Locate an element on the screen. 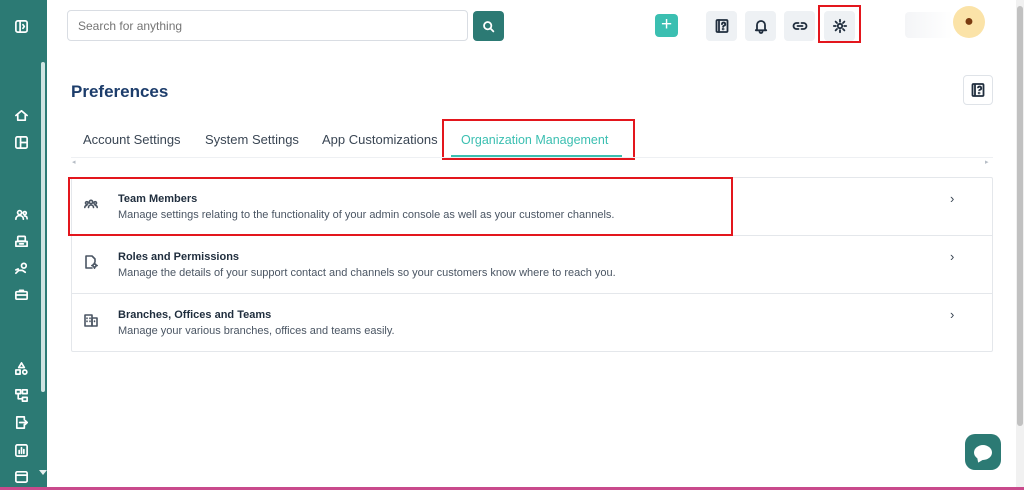 The height and width of the screenshot is (490, 1024). page-scrollbar is located at coordinates (1020, 245).